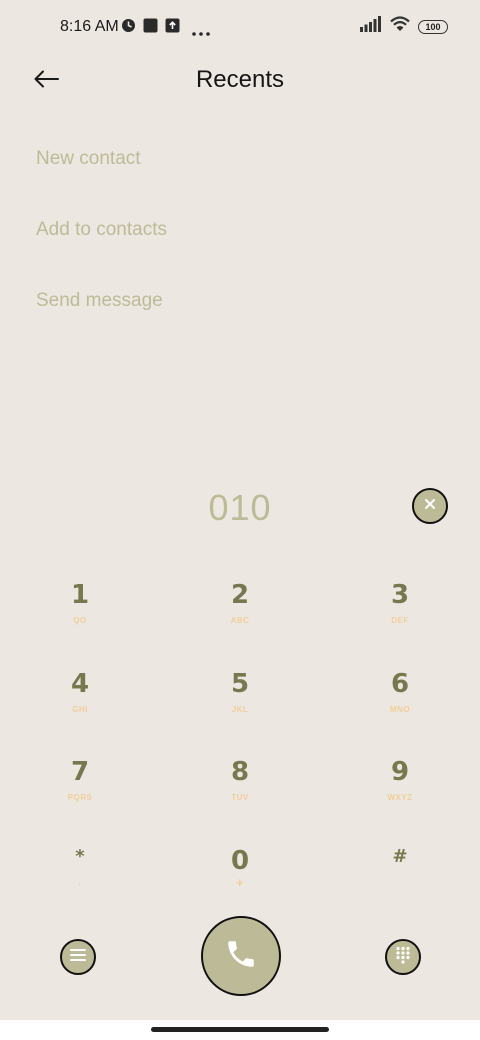  What do you see at coordinates (400, 704) in the screenshot?
I see `key-6: 6 MNO` at bounding box center [400, 704].